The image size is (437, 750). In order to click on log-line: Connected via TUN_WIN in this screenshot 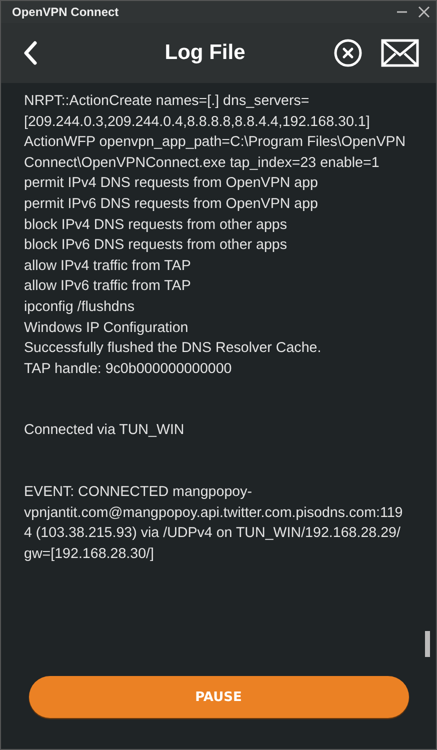, I will do `click(105, 430)`.